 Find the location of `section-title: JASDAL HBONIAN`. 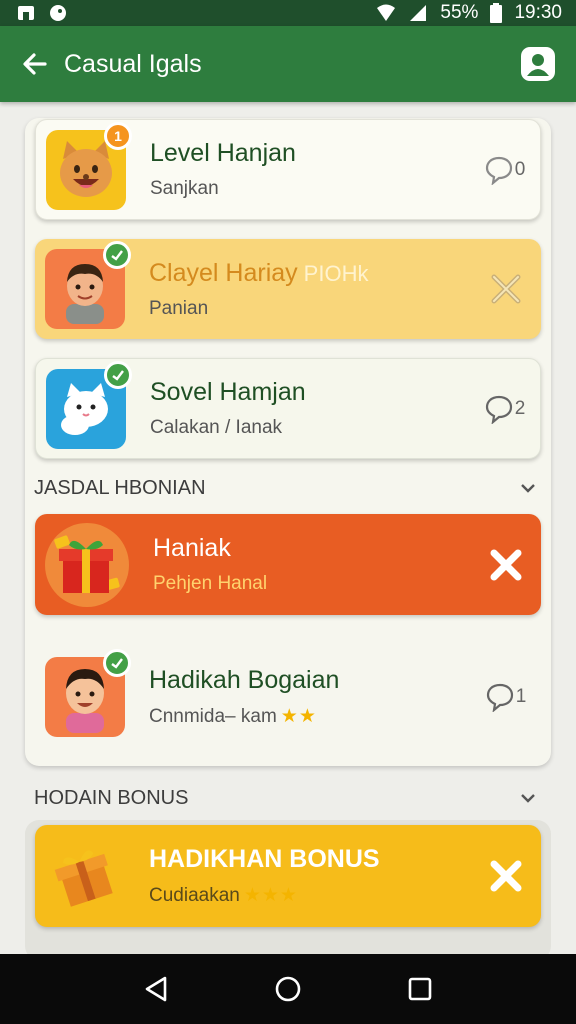

section-title: JASDAL HBONIAN is located at coordinates (120, 487).